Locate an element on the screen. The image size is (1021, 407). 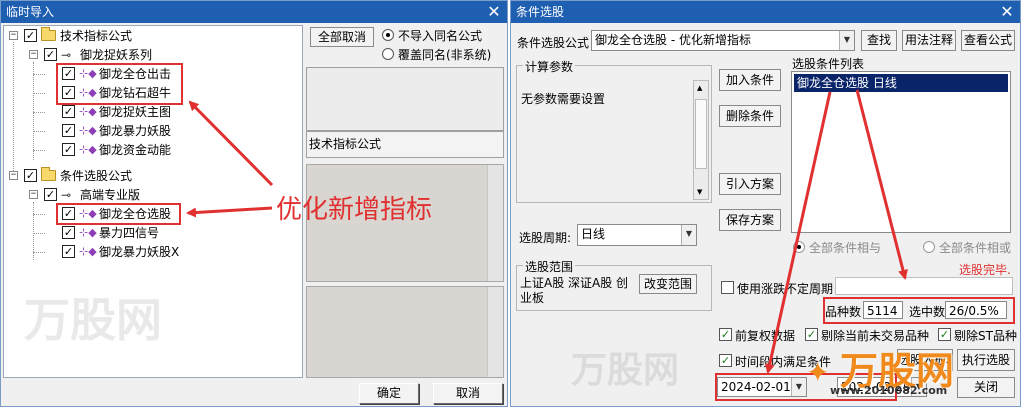
deselect-all-button: 全部取消 is located at coordinates (342, 37).